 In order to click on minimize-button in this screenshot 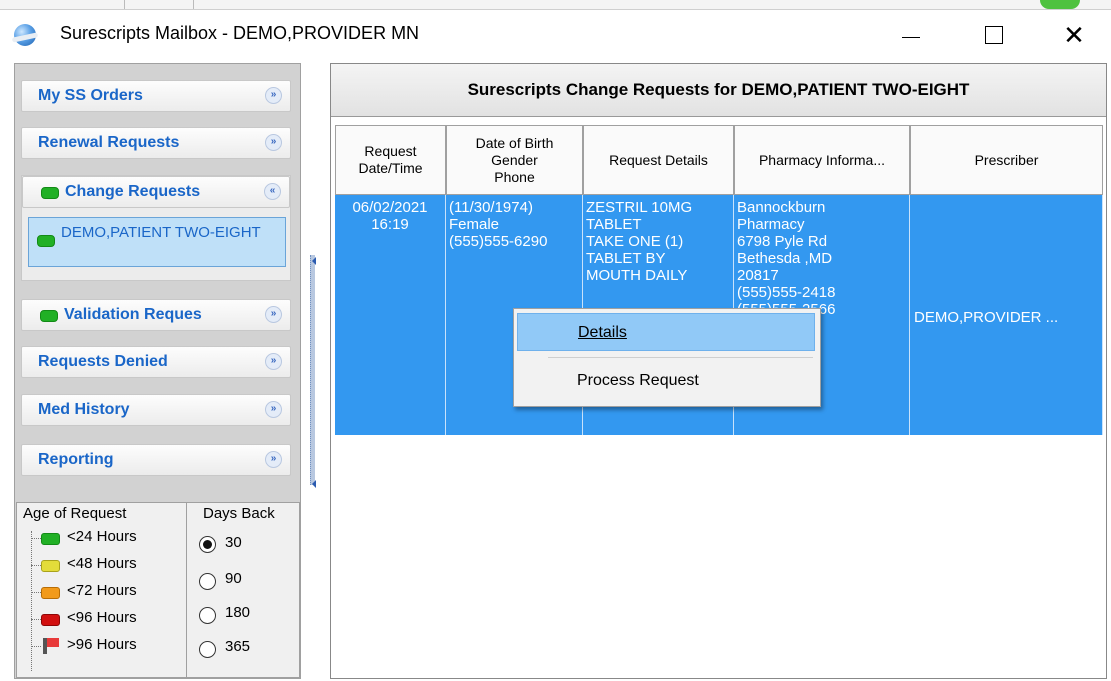, I will do `click(911, 35)`.